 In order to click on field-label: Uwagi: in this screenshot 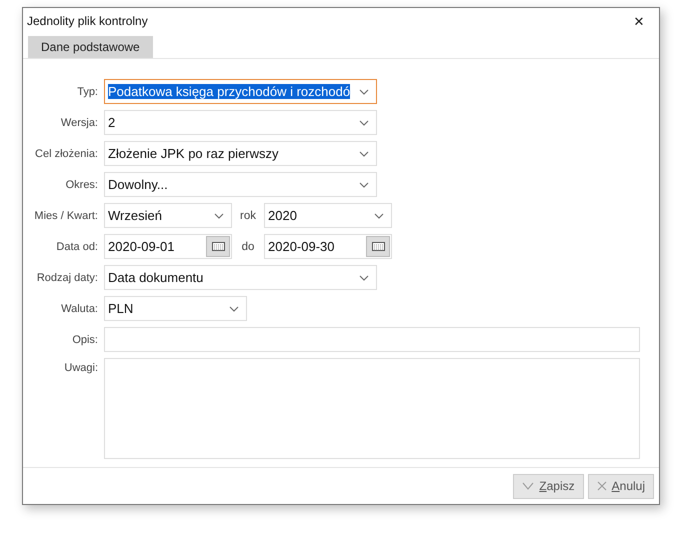, I will do `click(80, 368)`.